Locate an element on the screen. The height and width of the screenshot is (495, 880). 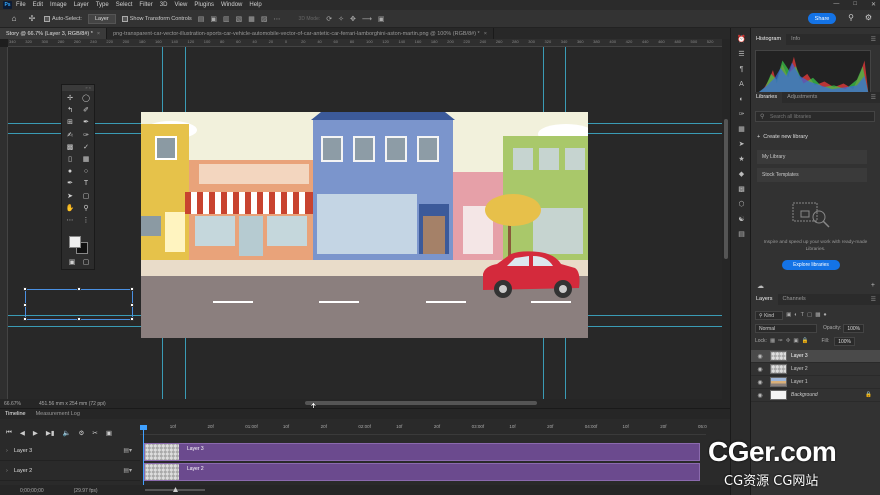
menu-help: Help is located at coordinates (255, 5).